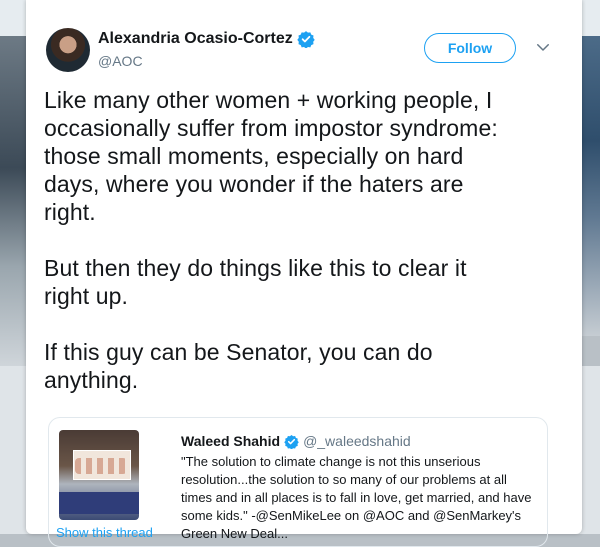 Image resolution: width=600 pixels, height=547 pixels. What do you see at coordinates (68, 50) in the screenshot?
I see `avatar` at bounding box center [68, 50].